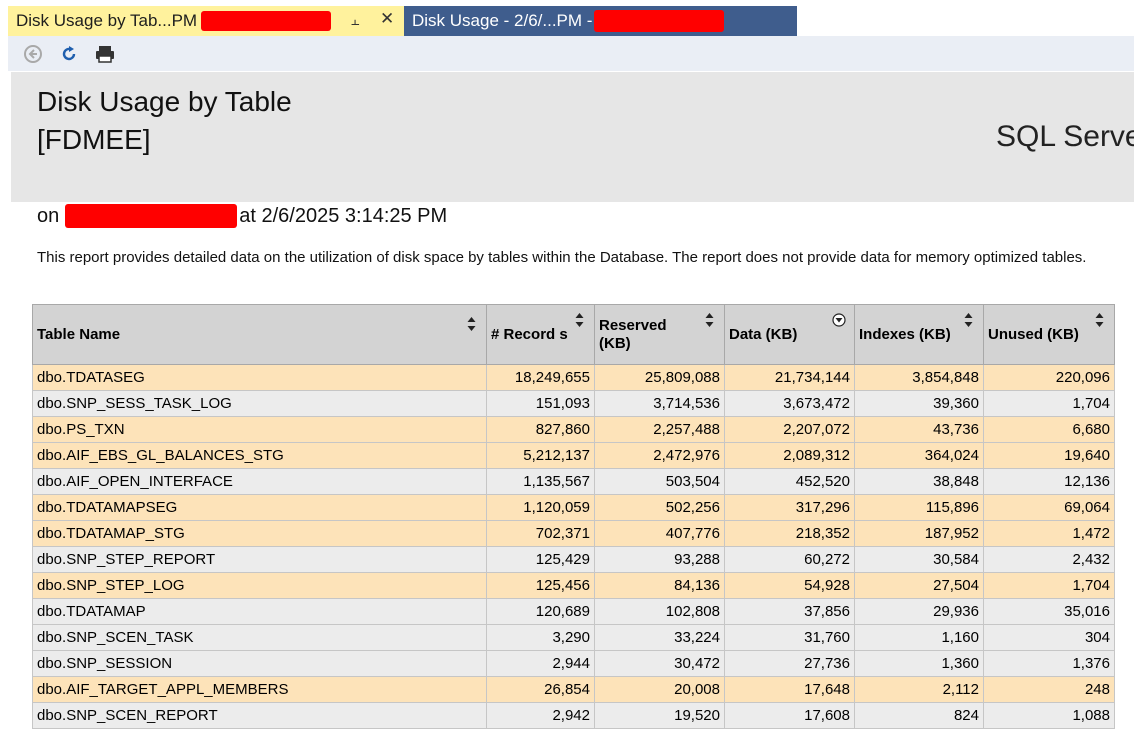  Describe the element at coordinates (540, 533) in the screenshot. I see `numeric-cell: 702,371` at that location.